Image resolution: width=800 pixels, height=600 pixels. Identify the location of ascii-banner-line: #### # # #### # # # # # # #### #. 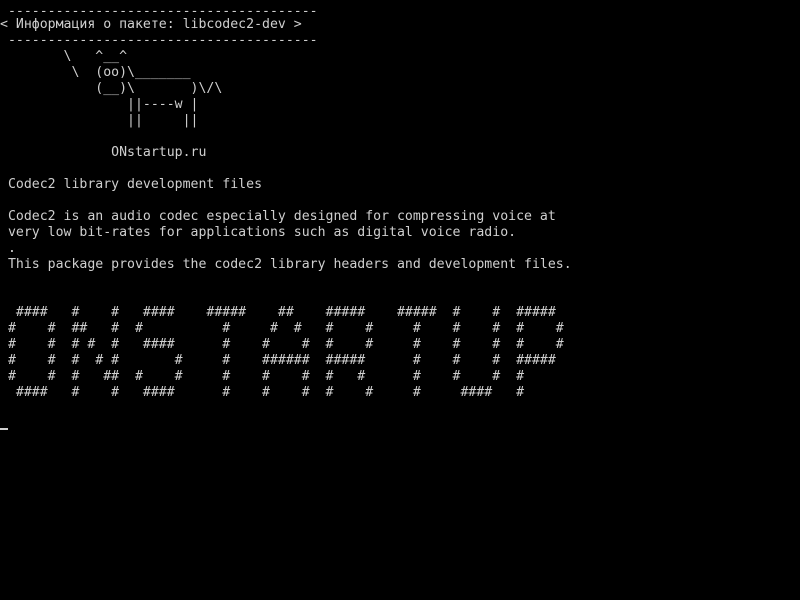
(262, 392).